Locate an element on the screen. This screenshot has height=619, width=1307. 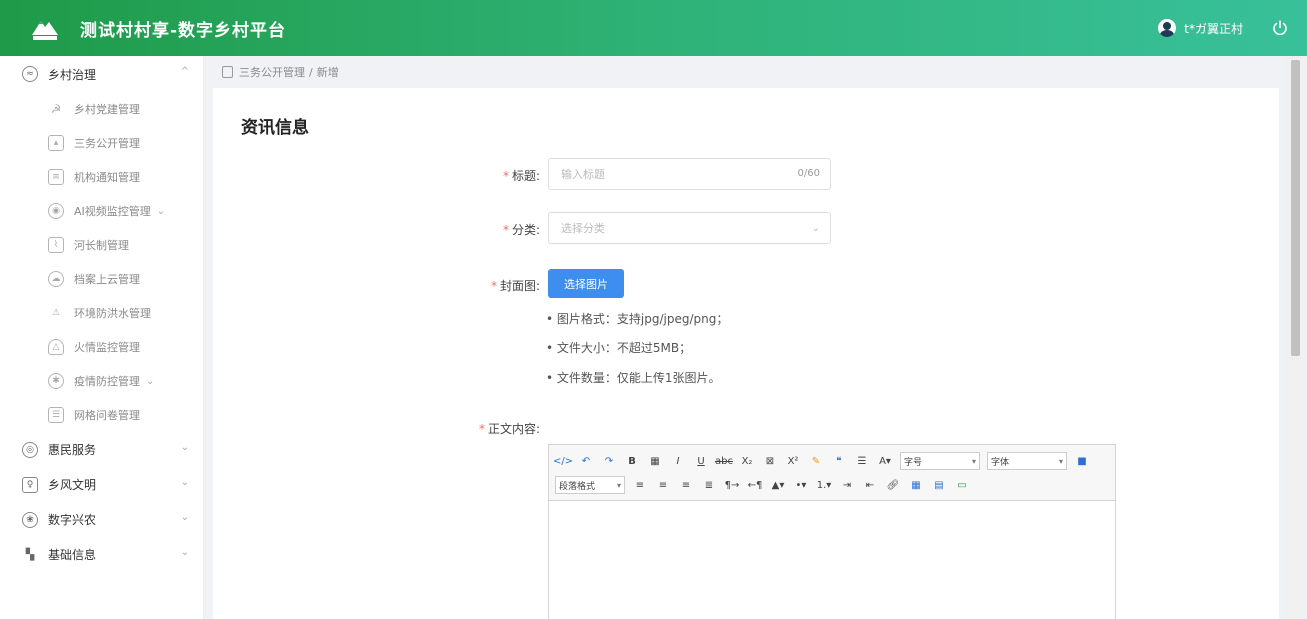
underline-icon: U is located at coordinates (701, 461).